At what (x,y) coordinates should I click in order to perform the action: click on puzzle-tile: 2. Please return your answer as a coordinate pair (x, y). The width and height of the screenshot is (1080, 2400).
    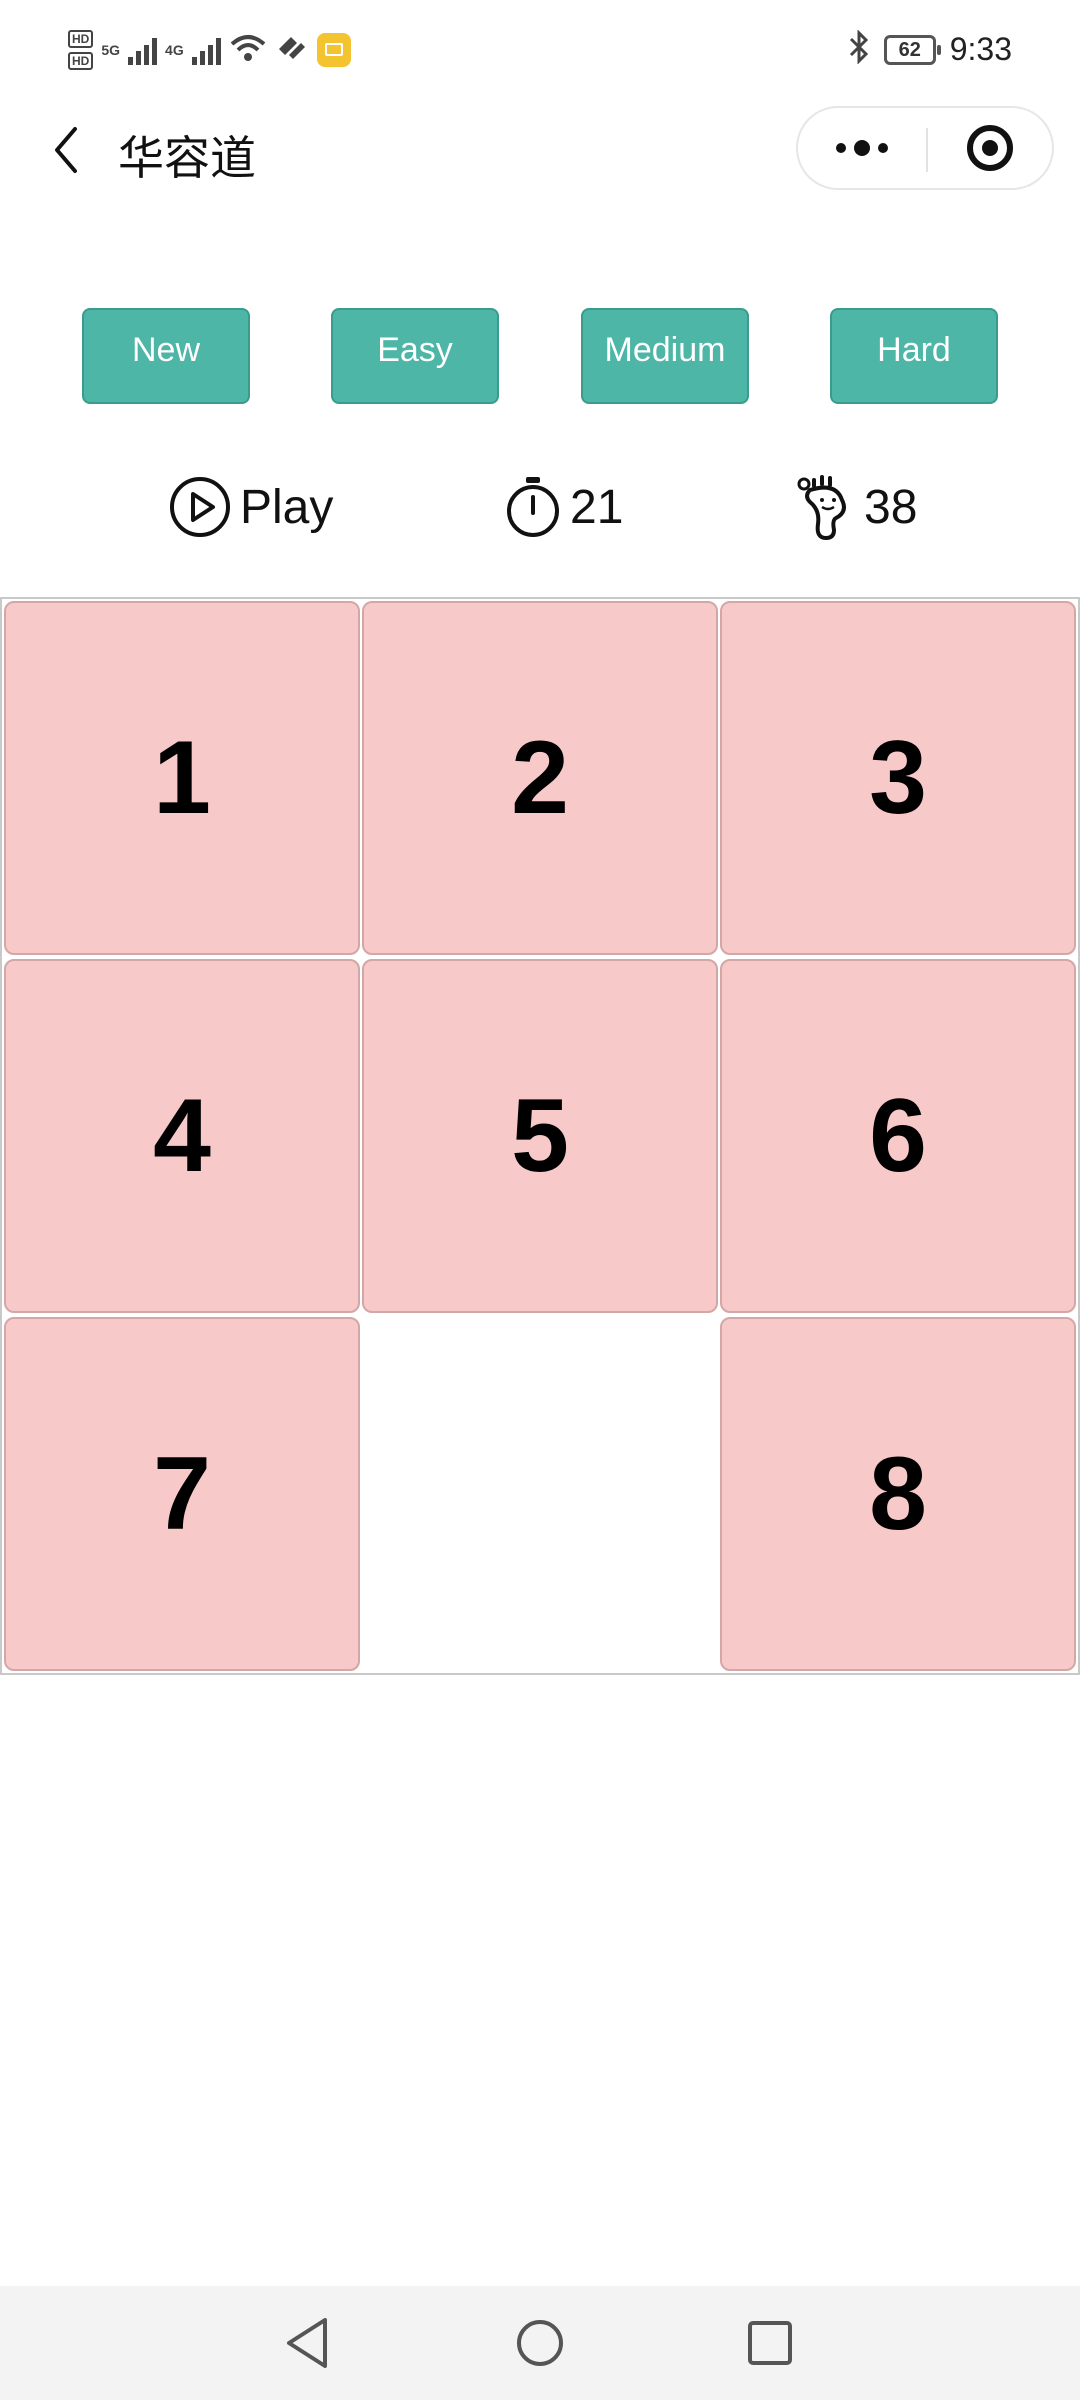
    Looking at the image, I should click on (540, 778).